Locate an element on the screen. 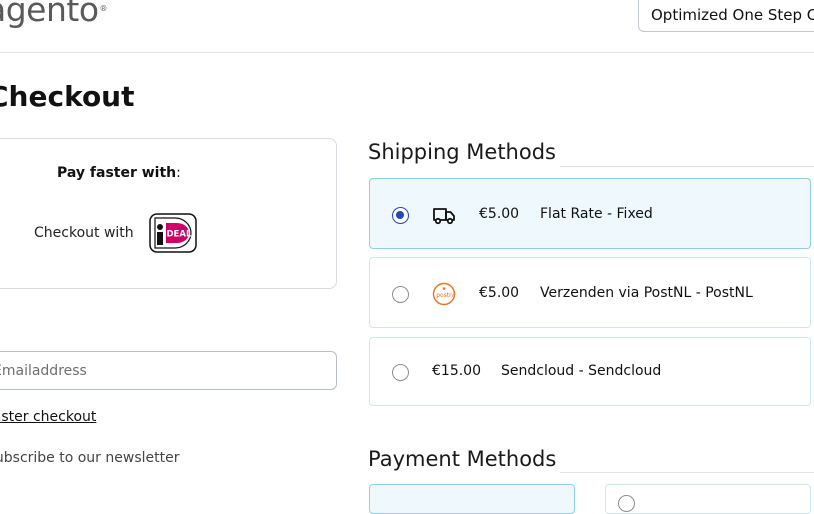 This screenshot has height=514, width=814. shipping-name: Sendcloud - Sendcloud is located at coordinates (581, 371).